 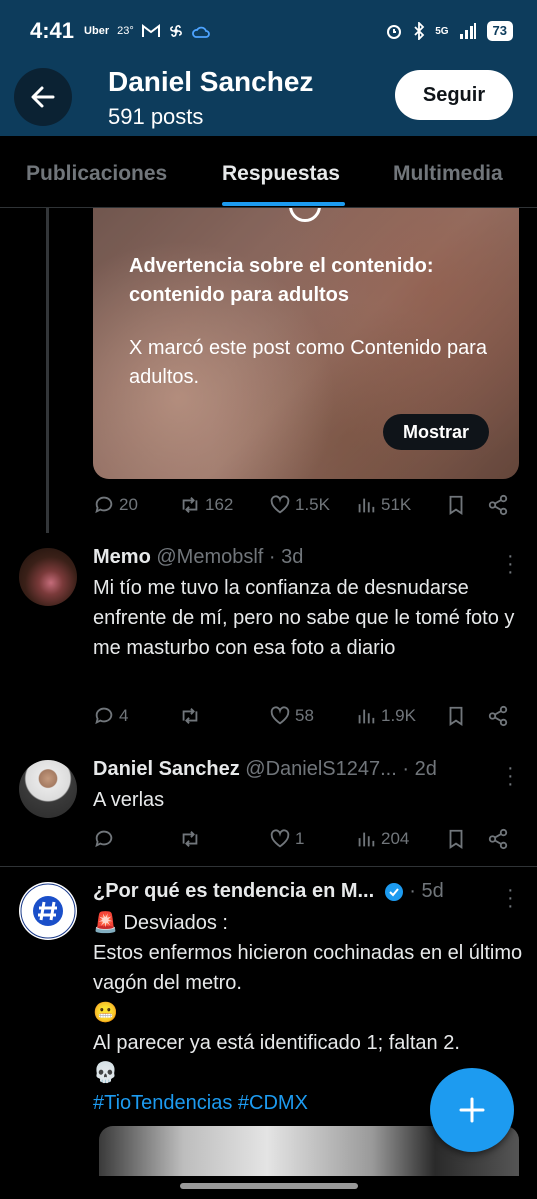 I want to click on hashtag-logo-icon, so click(x=48, y=911).